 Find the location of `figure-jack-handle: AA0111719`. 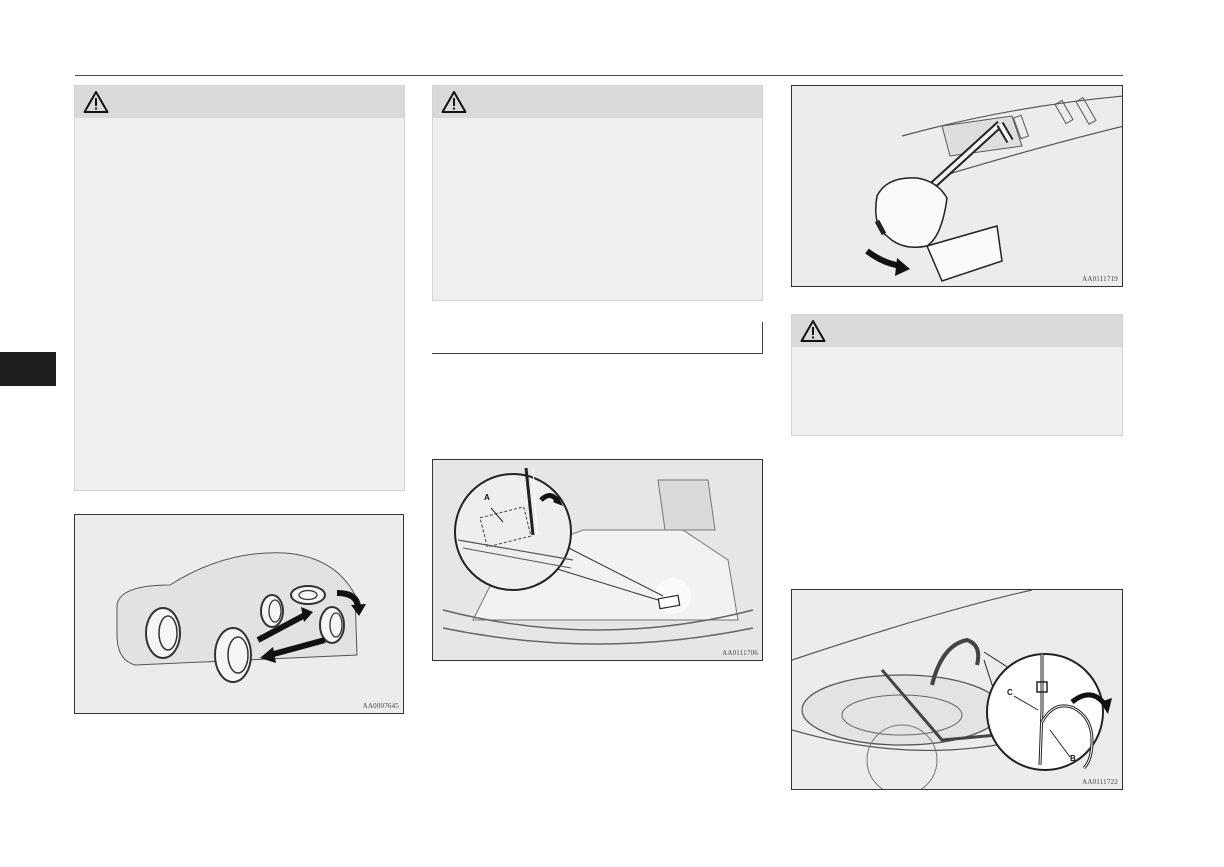

figure-jack-handle: AA0111719 is located at coordinates (957, 186).